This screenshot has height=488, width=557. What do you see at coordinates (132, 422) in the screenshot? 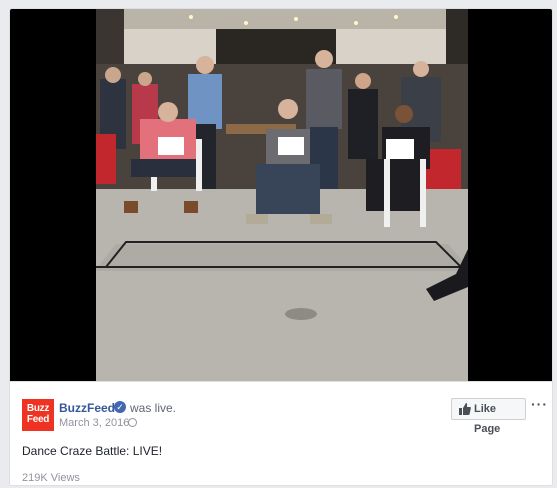
I see `globe-icon` at bounding box center [132, 422].